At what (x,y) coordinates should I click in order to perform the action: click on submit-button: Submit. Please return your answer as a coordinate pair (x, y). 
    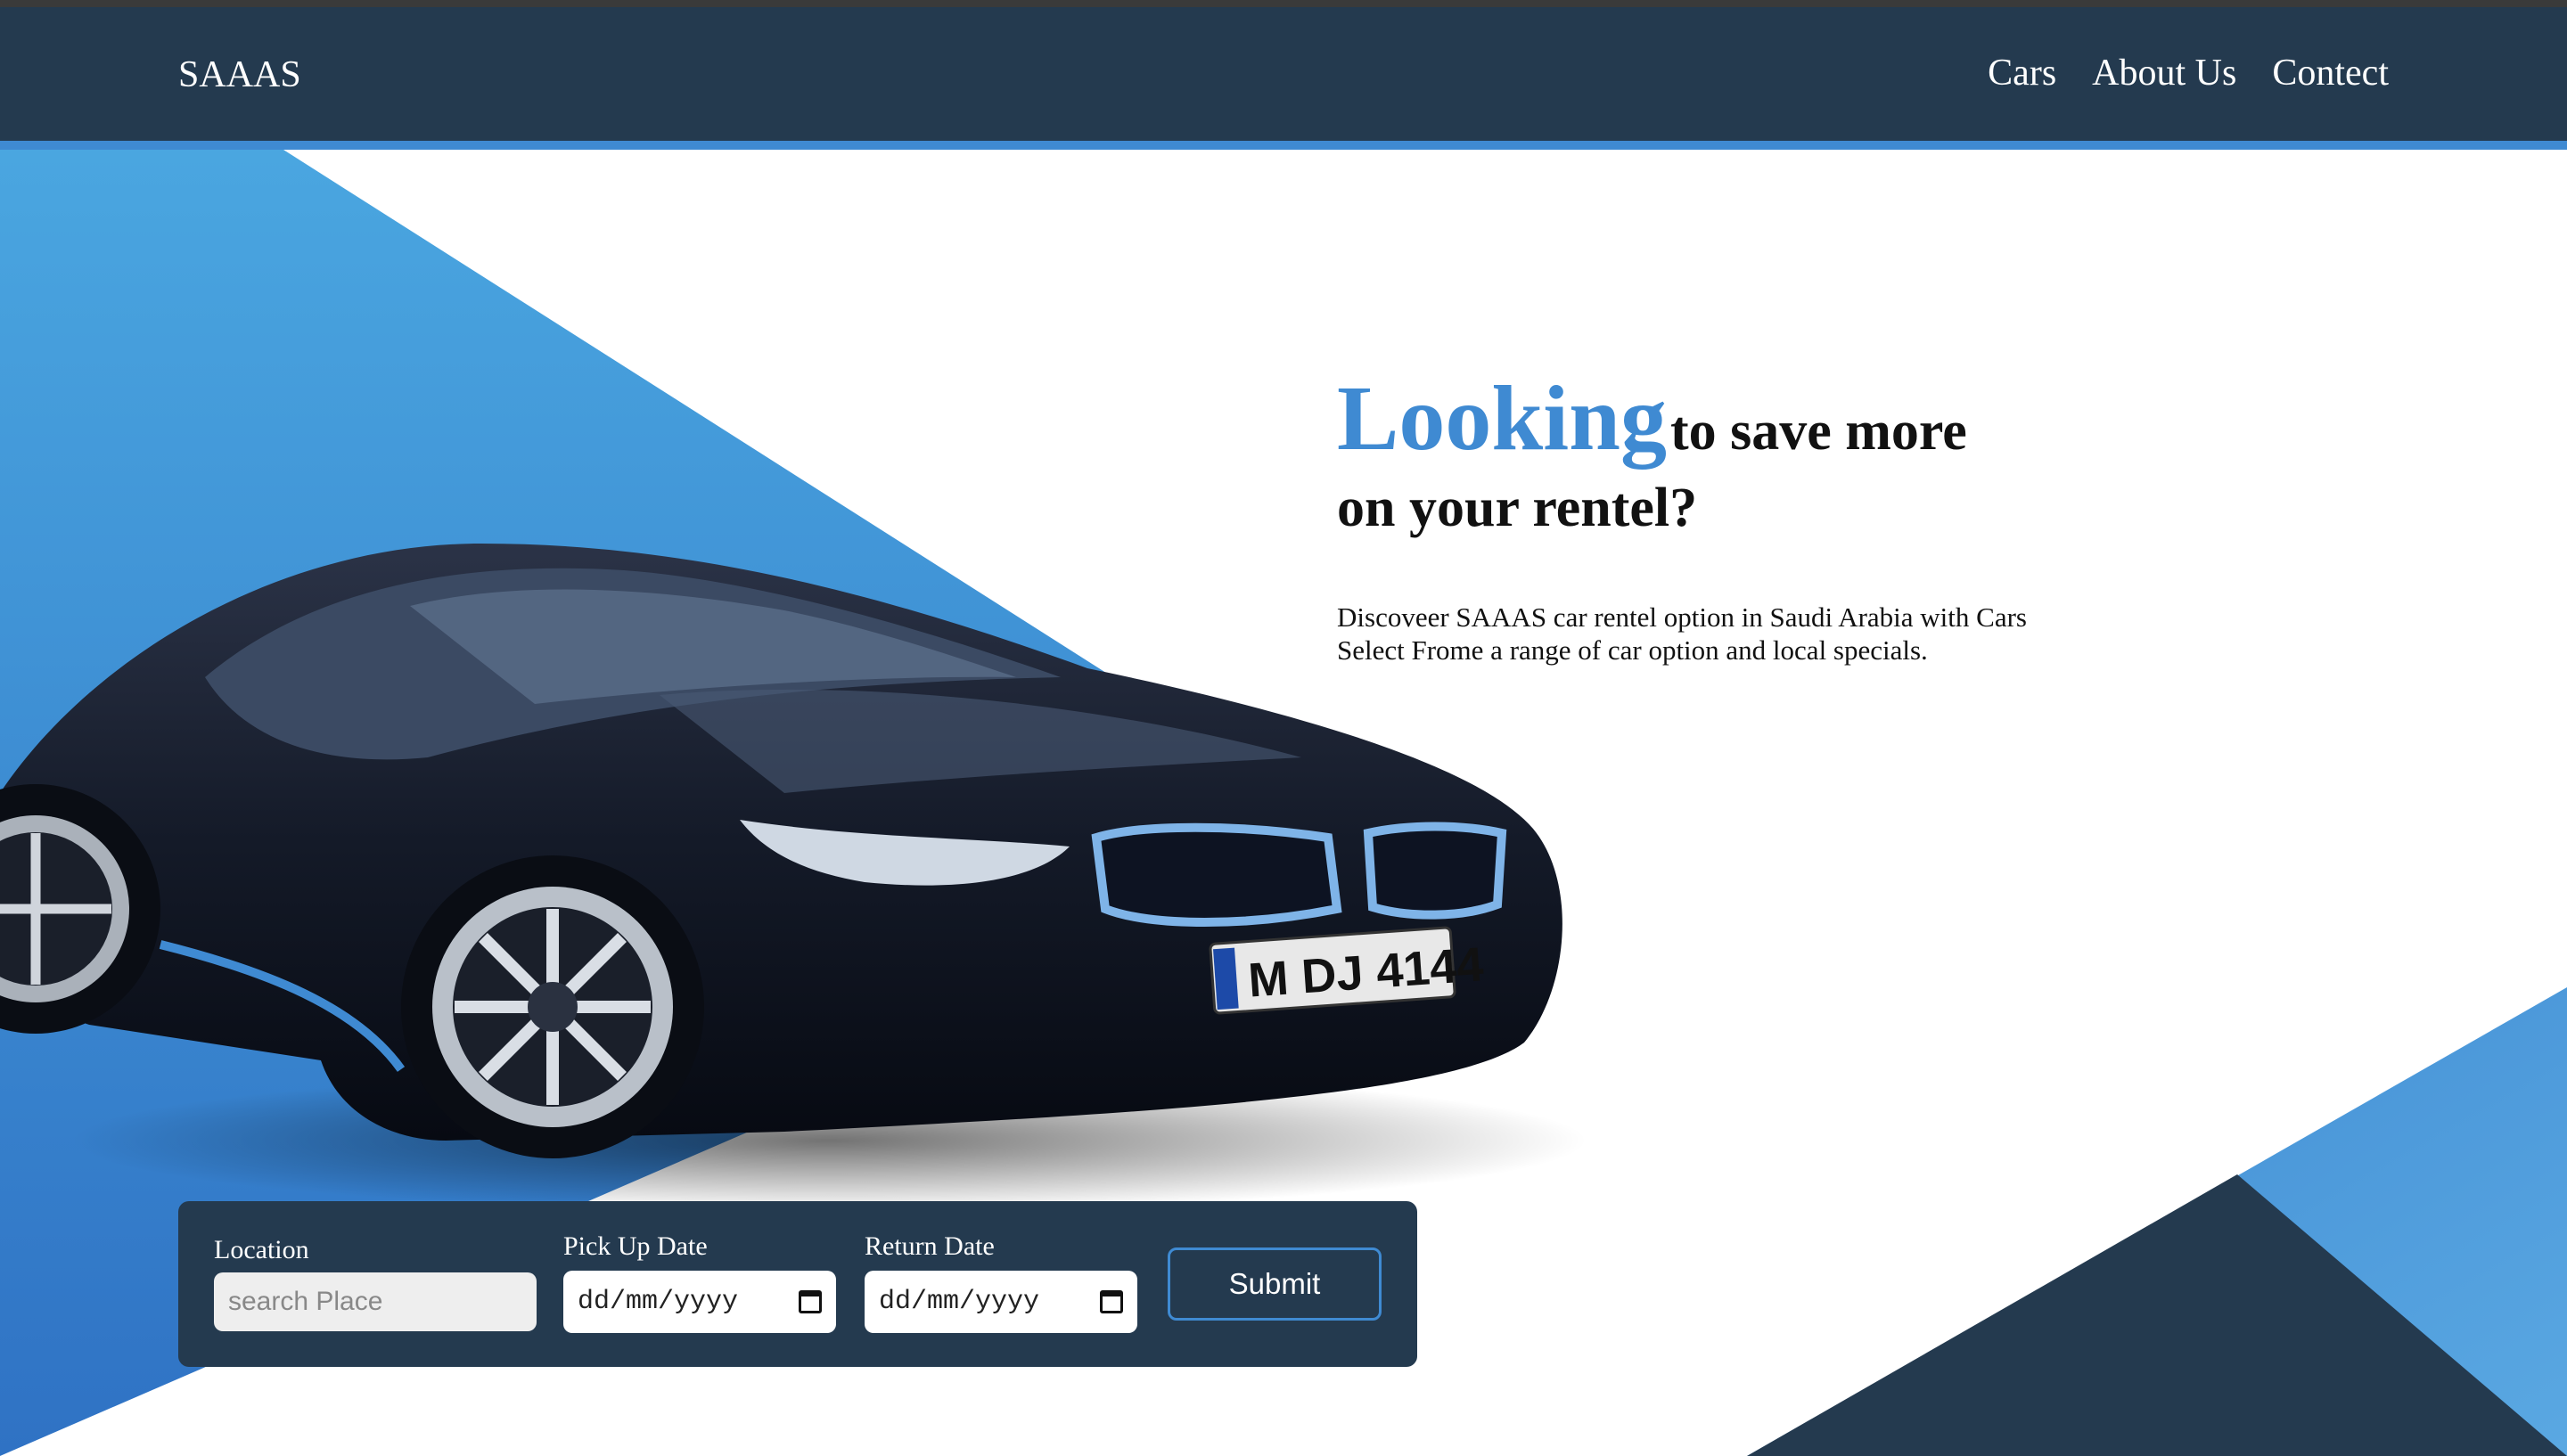
    Looking at the image, I should click on (1275, 1284).